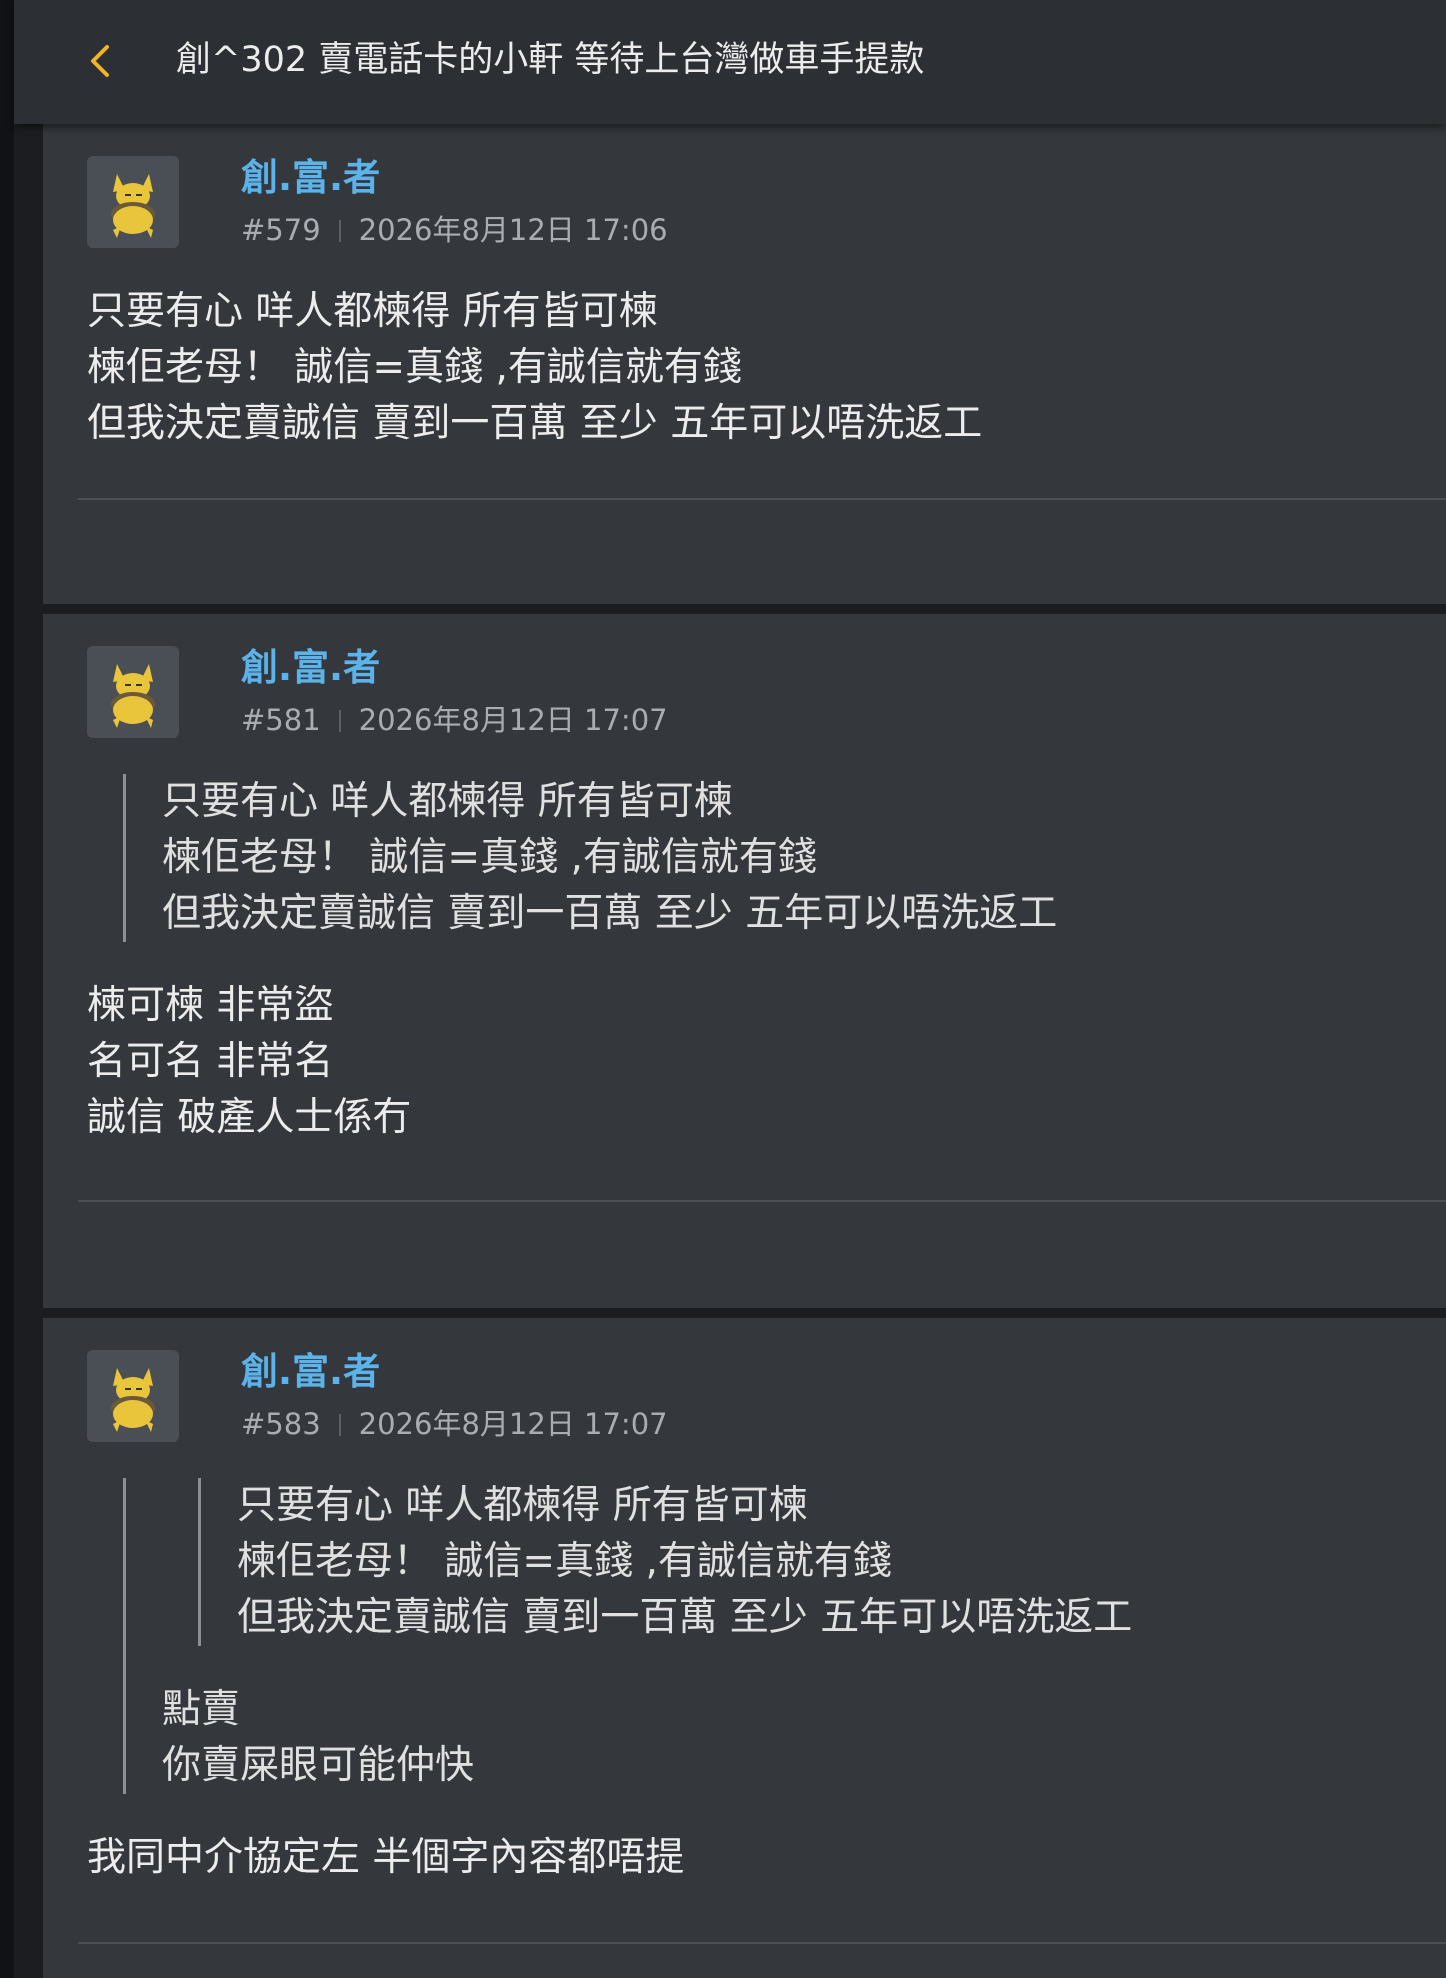  I want to click on post-meta: #579 2026年8月12日 17:06, so click(454, 230).